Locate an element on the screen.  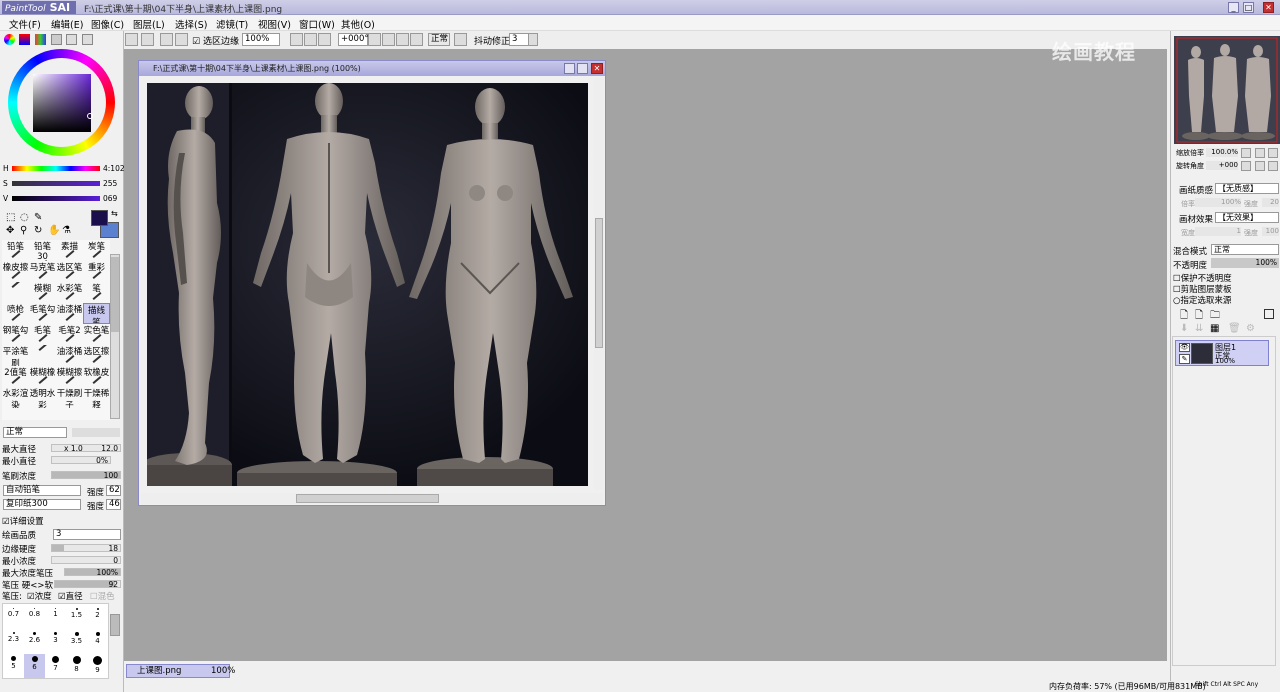
paper-effect-select: 【无效果】 is located at coordinates (1247, 217).